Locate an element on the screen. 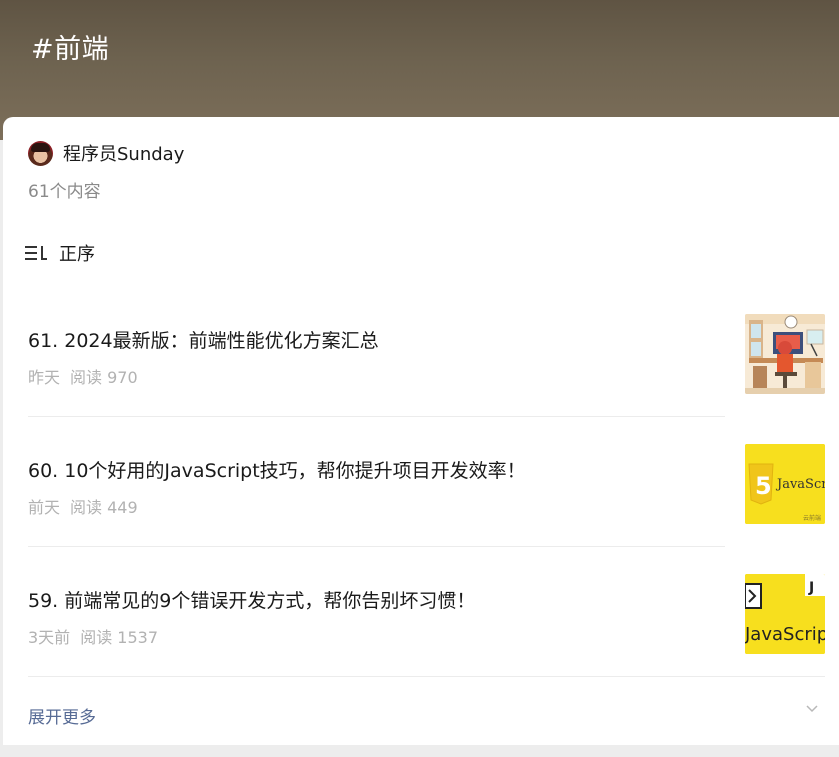 The width and height of the screenshot is (839, 757). avatar is located at coordinates (40, 153).